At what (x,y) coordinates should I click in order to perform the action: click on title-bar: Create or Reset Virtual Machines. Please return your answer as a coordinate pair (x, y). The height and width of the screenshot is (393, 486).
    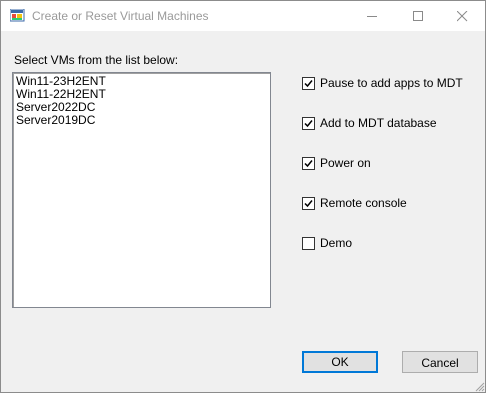
    Looking at the image, I should click on (243, 16).